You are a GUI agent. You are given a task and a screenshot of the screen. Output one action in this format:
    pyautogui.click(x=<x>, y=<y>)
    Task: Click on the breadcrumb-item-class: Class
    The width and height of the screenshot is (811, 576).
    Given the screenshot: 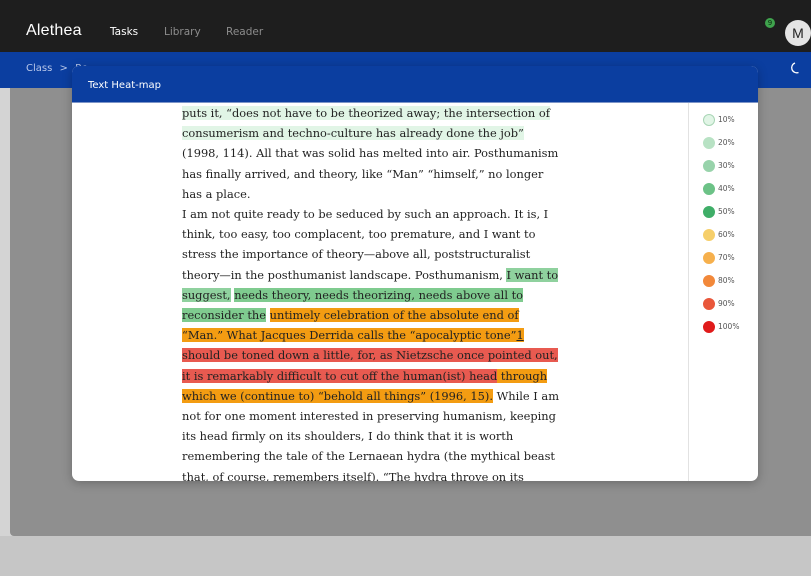 What is the action you would take?
    pyautogui.click(x=39, y=68)
    